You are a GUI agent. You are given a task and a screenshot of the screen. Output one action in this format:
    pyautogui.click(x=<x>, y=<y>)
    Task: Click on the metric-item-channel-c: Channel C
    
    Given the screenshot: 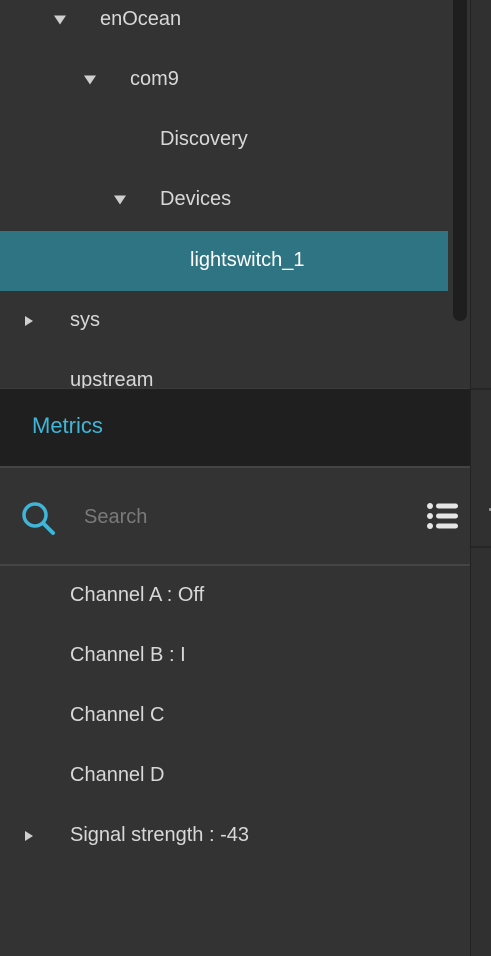 What is the action you would take?
    pyautogui.click(x=235, y=716)
    